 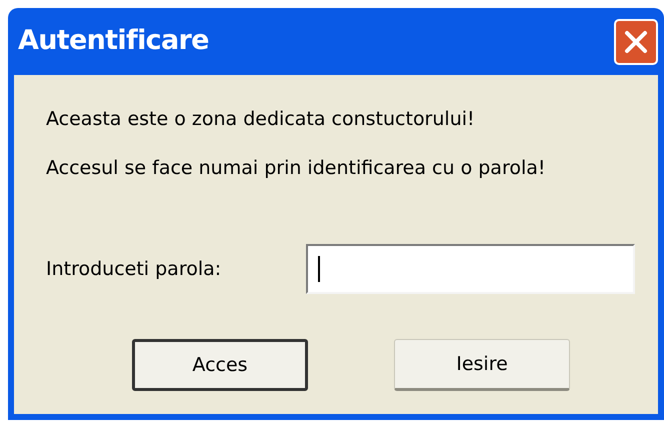 I want to click on password-label: Introduceti parola:, so click(x=134, y=269).